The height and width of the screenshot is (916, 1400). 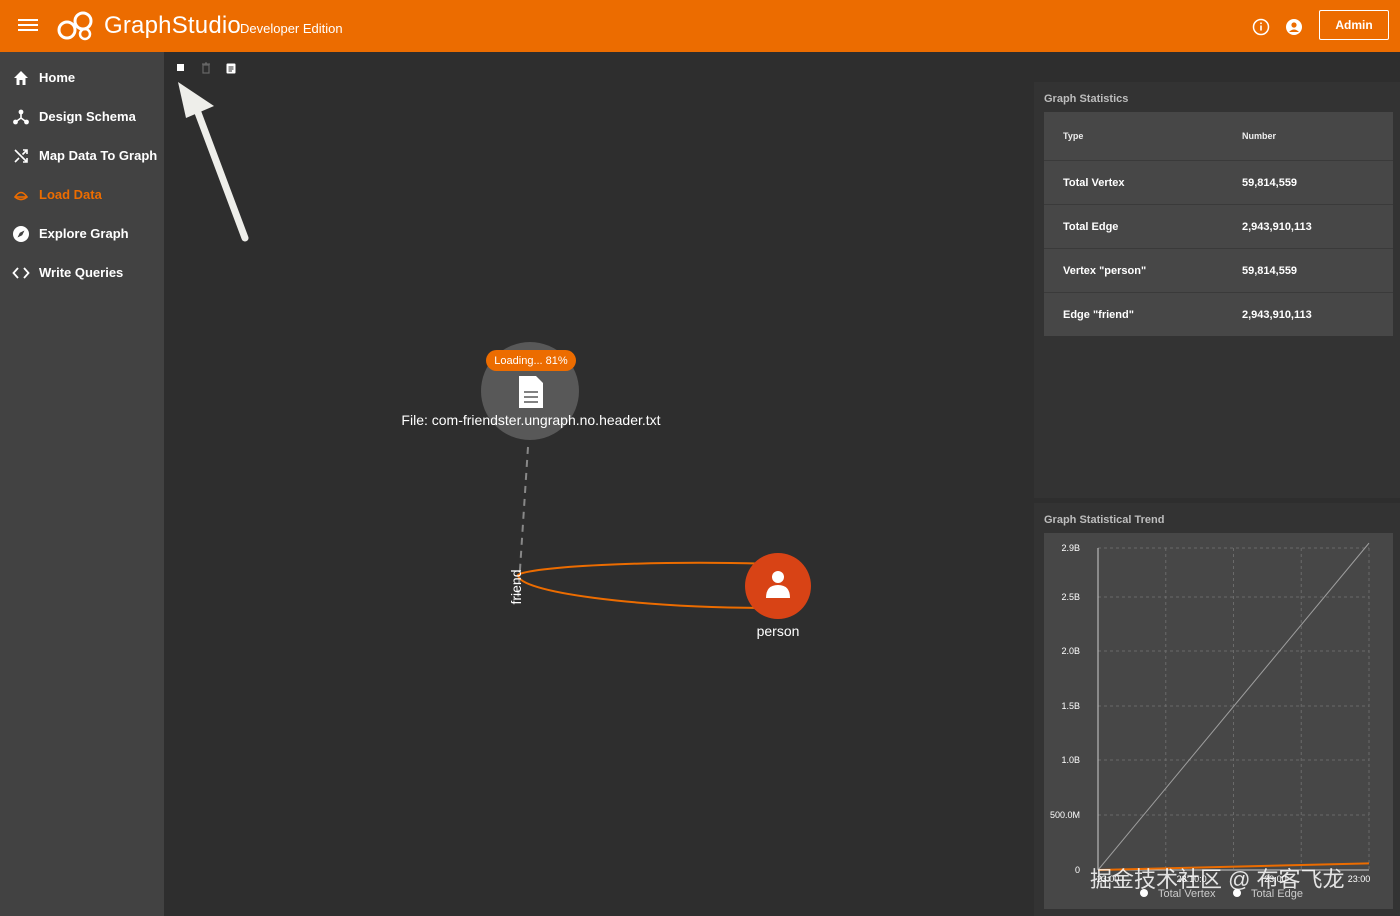 I want to click on sidebar-item-explore-graph: Explore Graph, so click(x=82, y=233).